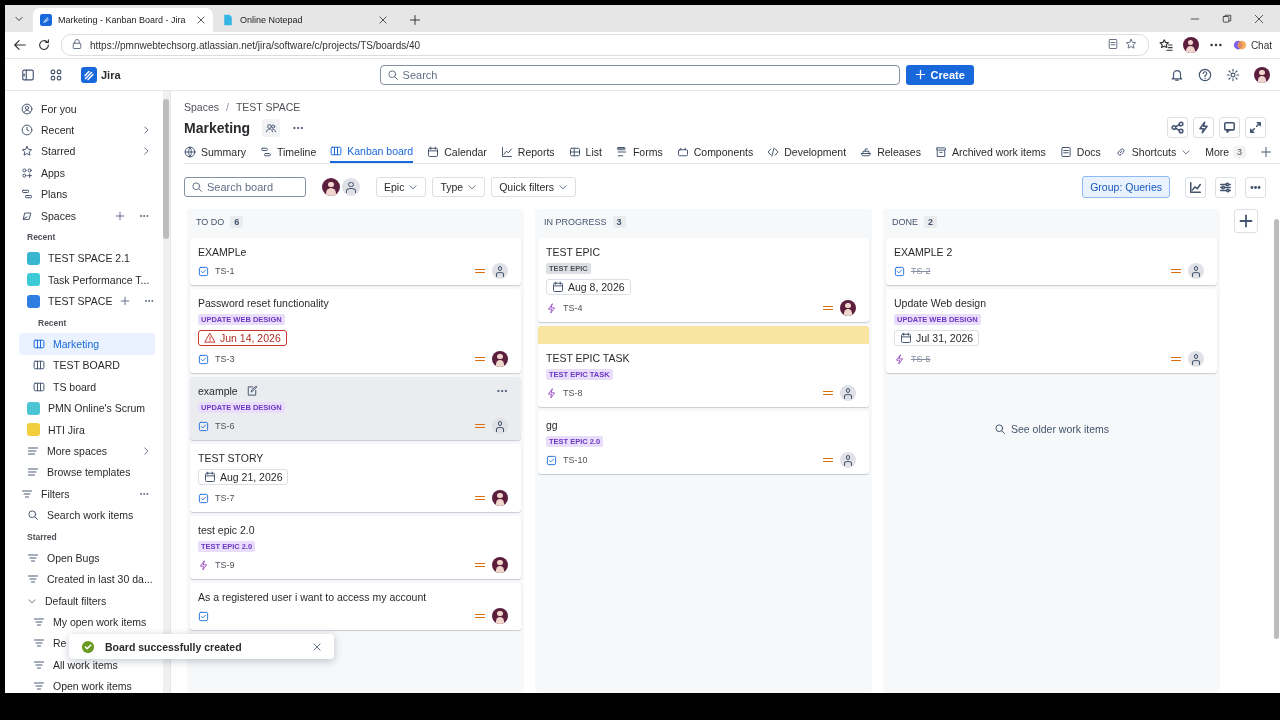 The image size is (1280, 720). What do you see at coordinates (251, 391) in the screenshot?
I see `edit-icon` at bounding box center [251, 391].